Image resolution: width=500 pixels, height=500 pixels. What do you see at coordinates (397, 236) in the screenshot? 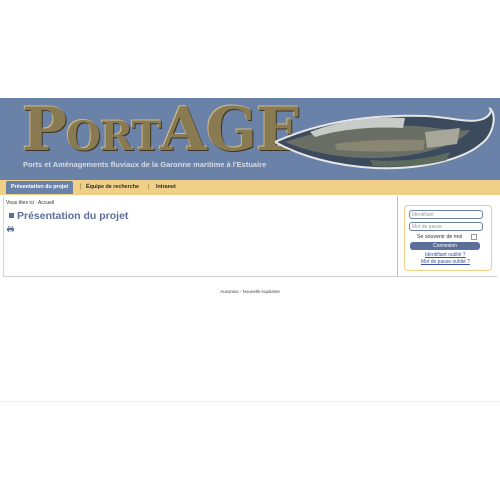
I see `content-divider` at bounding box center [397, 236].